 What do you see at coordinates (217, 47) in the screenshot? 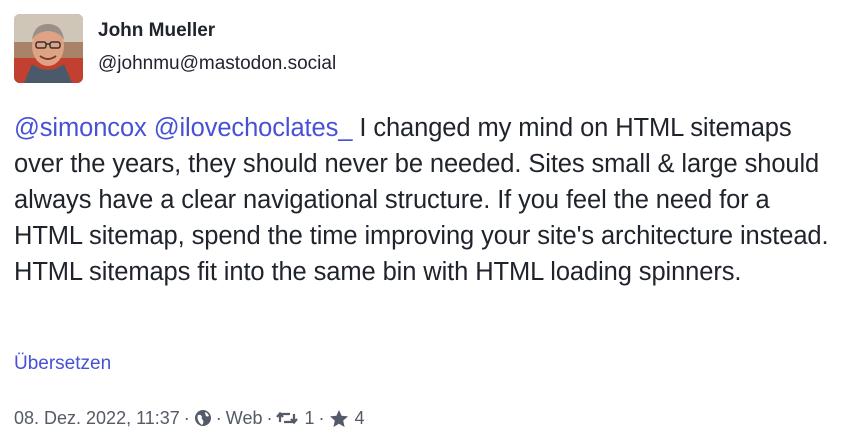
I see `author-block: John Mueller @johnmu@mastodon.social` at bounding box center [217, 47].